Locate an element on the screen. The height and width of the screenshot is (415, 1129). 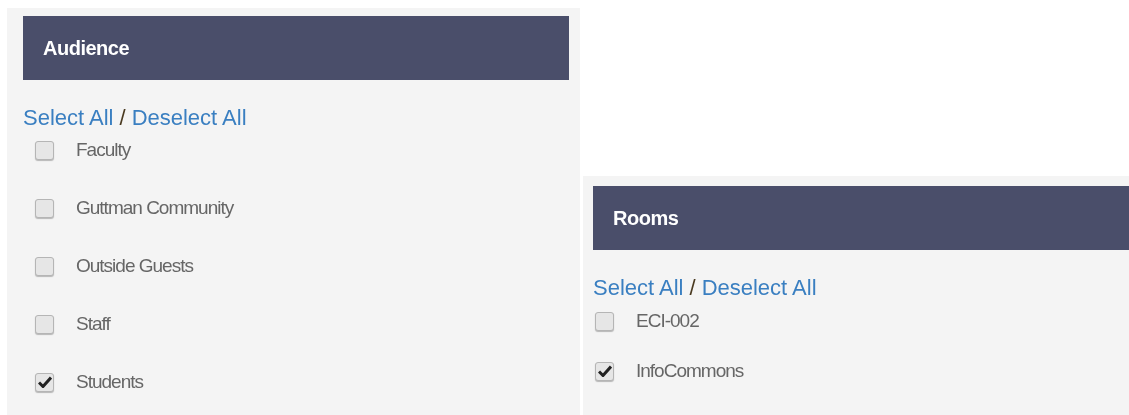
checkbox-label: Students is located at coordinates (109, 381).